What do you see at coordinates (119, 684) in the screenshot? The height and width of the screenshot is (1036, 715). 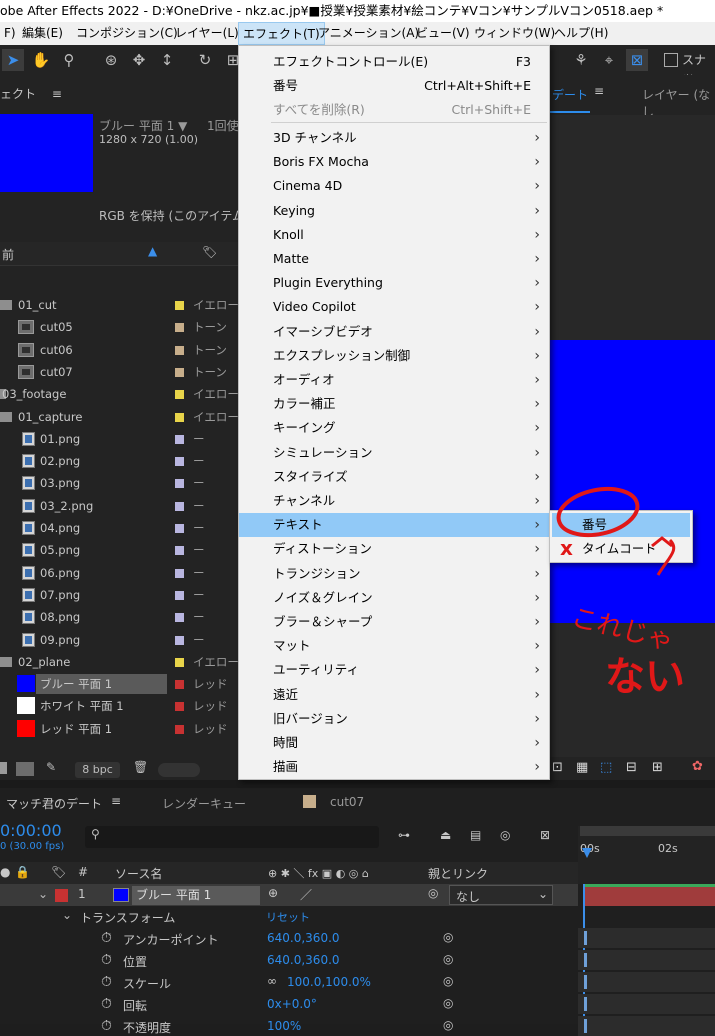 I see `project-list-item: ブルー 平面 1 レッド` at bounding box center [119, 684].